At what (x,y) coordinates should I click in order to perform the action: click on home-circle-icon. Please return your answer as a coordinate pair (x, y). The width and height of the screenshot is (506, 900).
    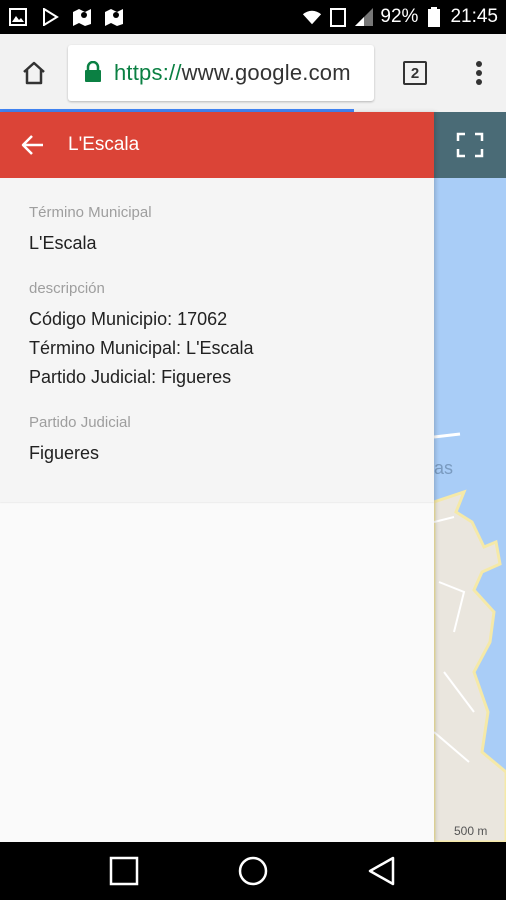
    Looking at the image, I should click on (253, 871).